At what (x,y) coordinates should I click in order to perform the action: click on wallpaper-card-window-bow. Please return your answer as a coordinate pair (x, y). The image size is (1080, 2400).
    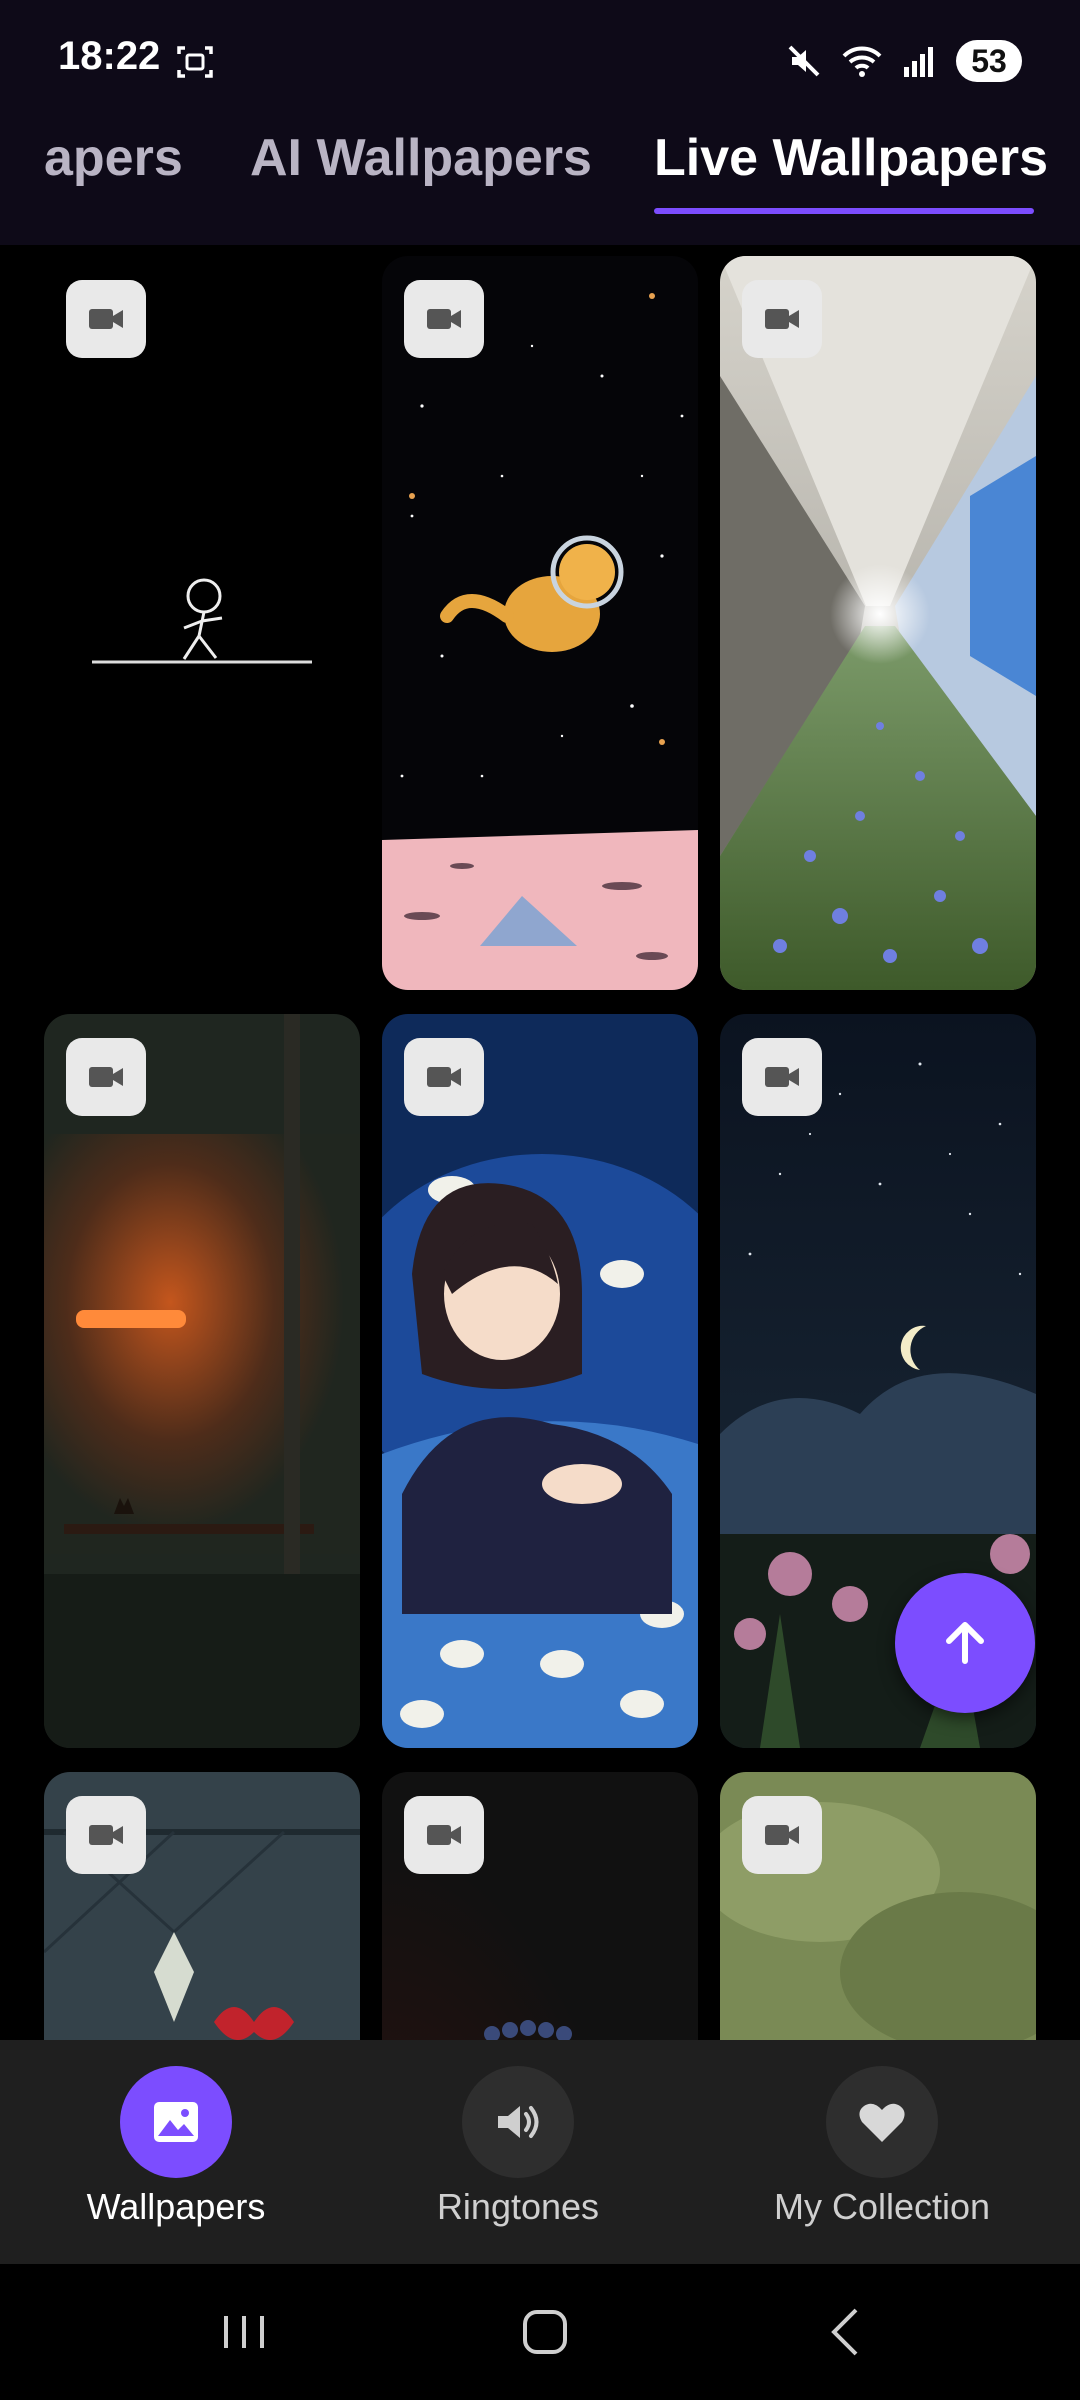
    Looking at the image, I should click on (202, 1906).